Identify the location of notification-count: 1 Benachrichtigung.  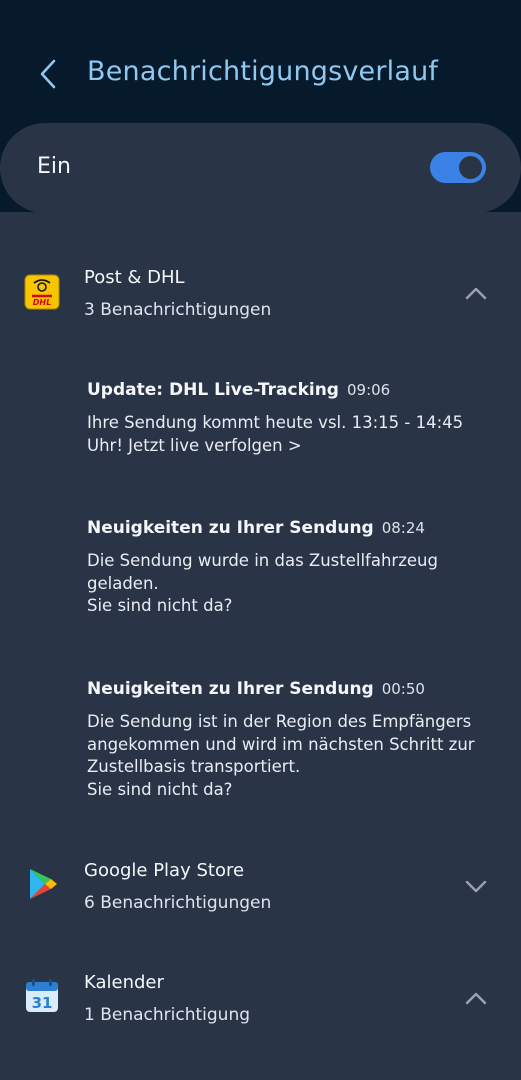
(167, 1015).